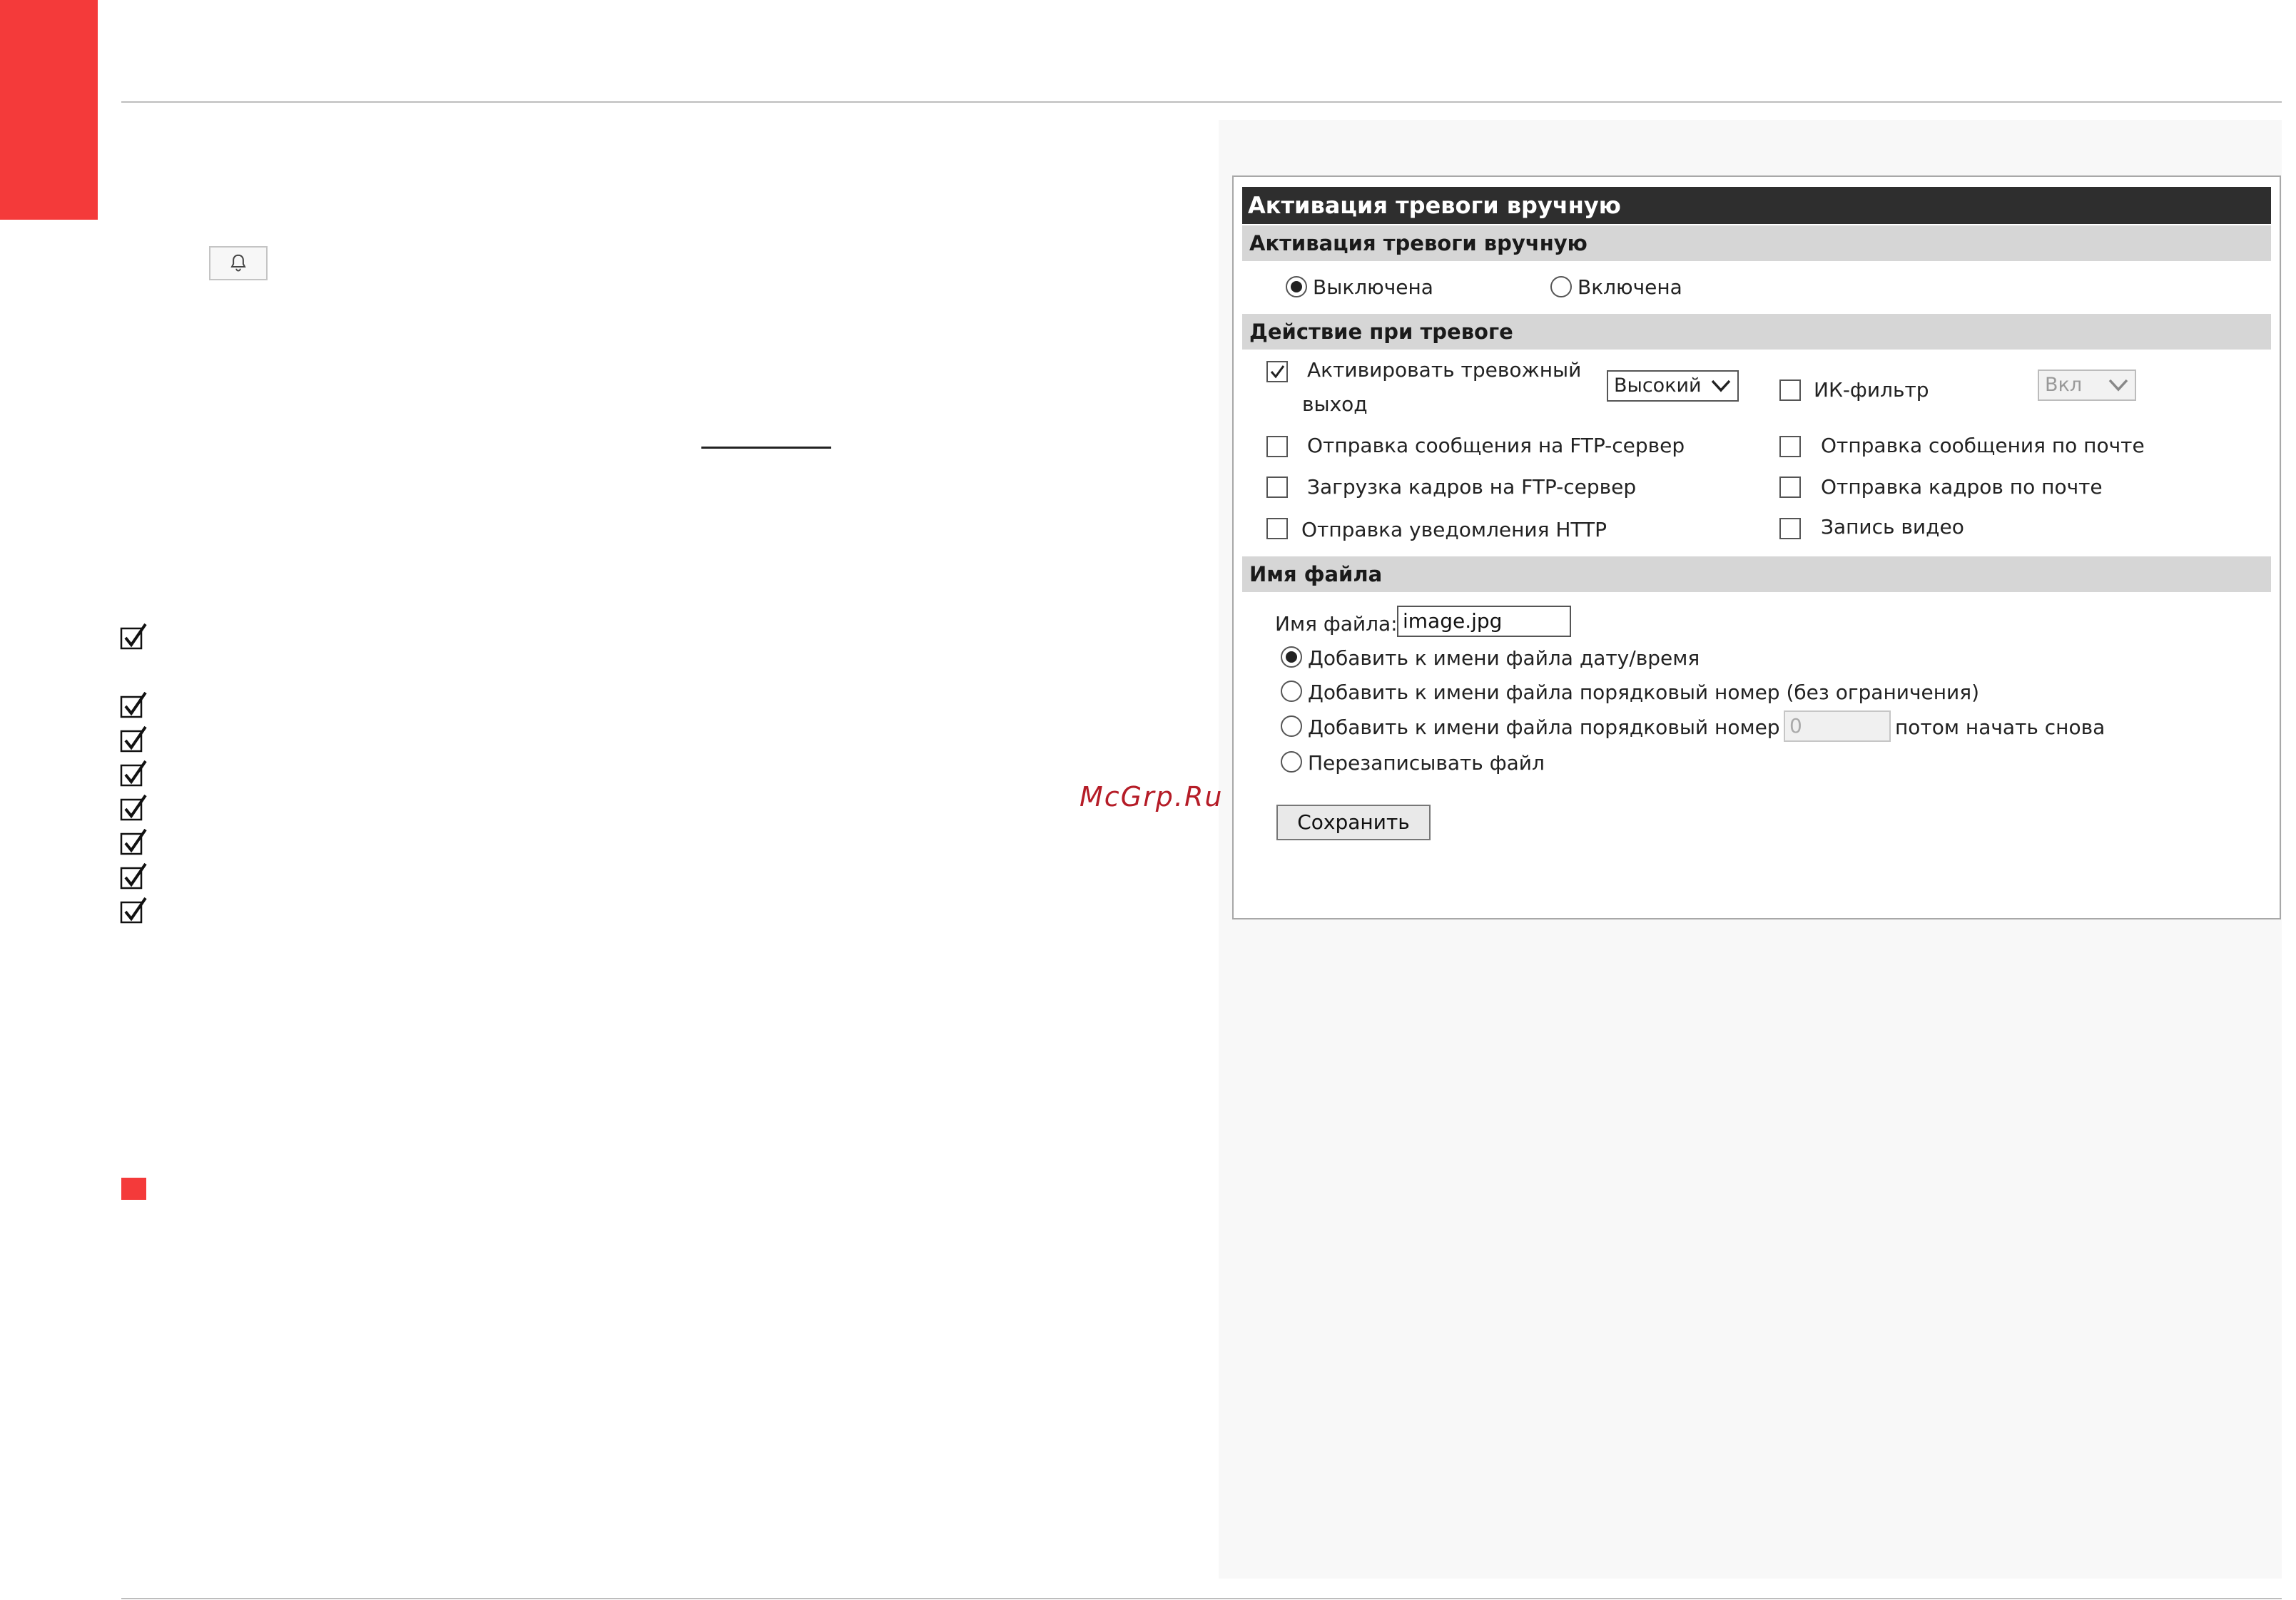 This screenshot has width=2296, height=1600. Describe the element at coordinates (1152, 796) in the screenshot. I see `watermark: McGrp.Ru` at that location.